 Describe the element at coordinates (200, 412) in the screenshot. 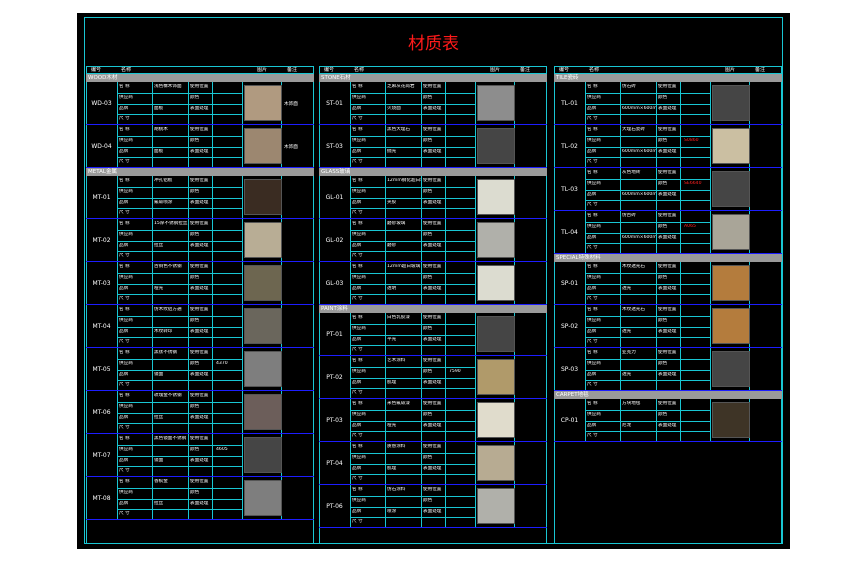

I see `material-row: MT-06 名 称 使用位置 供应商 颜色 品牌 表面处理尺 寸 玫瑰金不锈钢 拉丝` at that location.